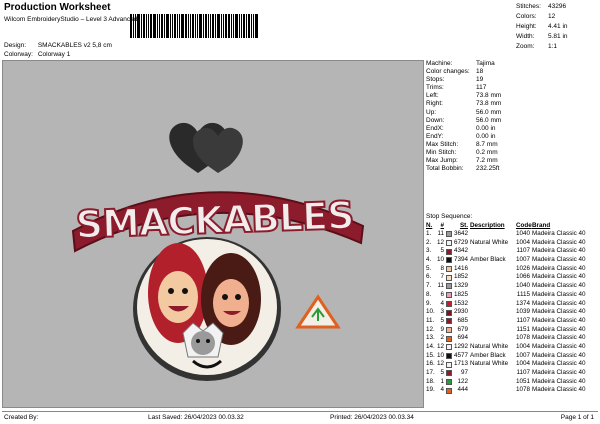 Image resolution: width=600 pixels, height=424 pixels. What do you see at coordinates (506, 382) in the screenshot?
I see `stop-sequence-row: 18. 1 122 1051 Madeira Classic 40` at bounding box center [506, 382].